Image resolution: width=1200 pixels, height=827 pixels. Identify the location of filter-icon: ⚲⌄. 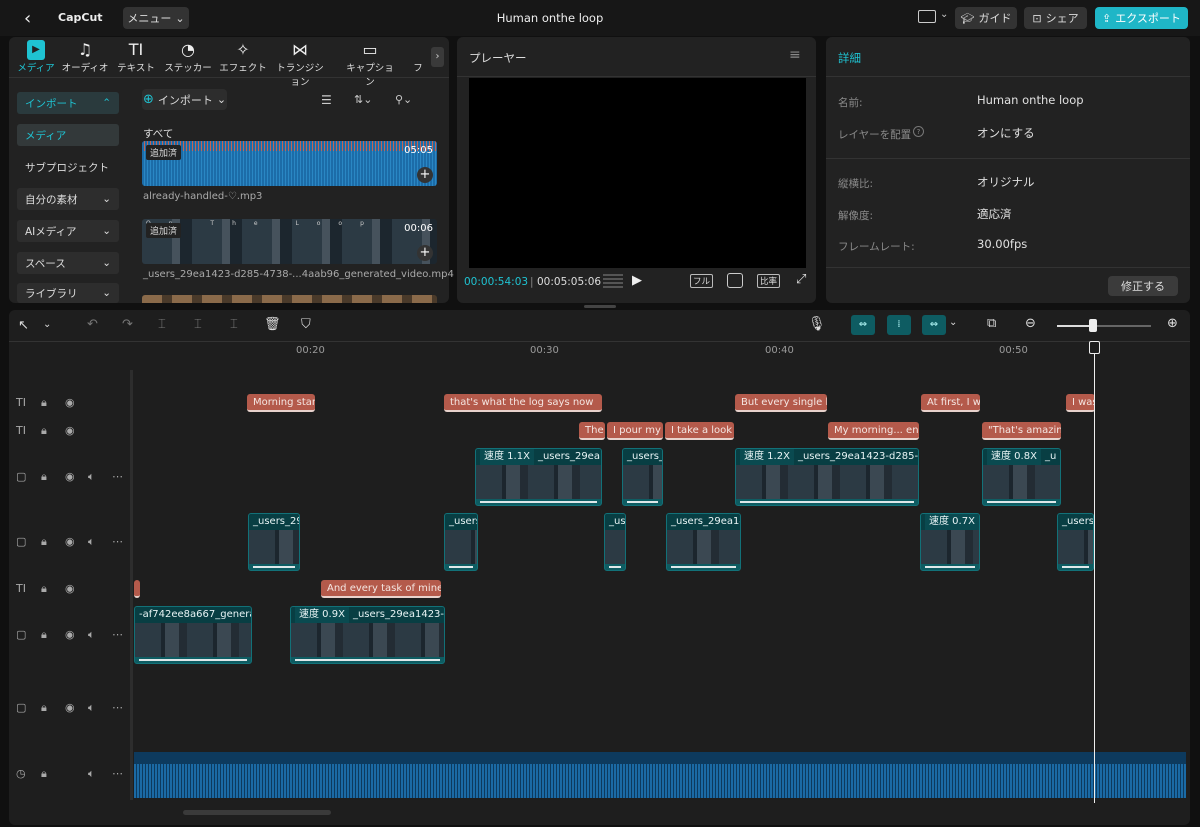
(403, 99).